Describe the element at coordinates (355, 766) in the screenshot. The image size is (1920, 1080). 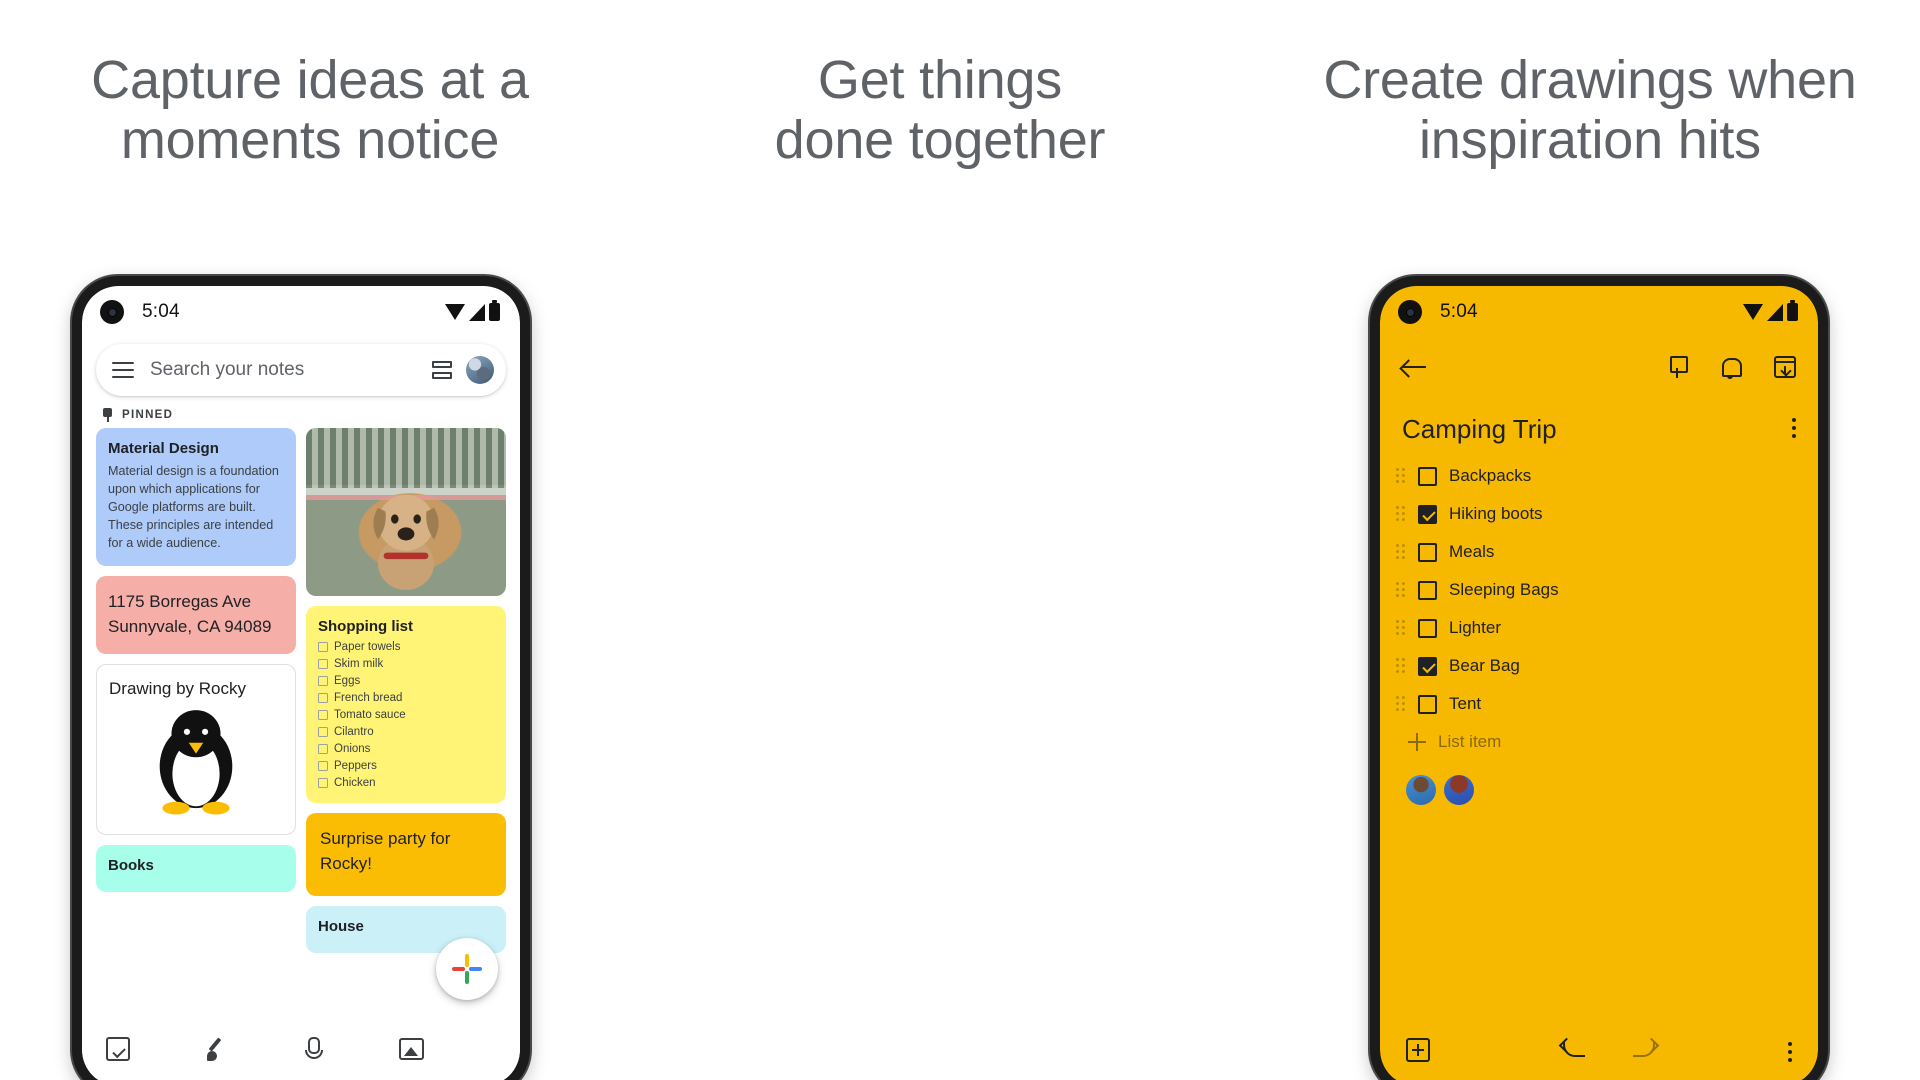
I see `list-item-label: Peppers` at that location.